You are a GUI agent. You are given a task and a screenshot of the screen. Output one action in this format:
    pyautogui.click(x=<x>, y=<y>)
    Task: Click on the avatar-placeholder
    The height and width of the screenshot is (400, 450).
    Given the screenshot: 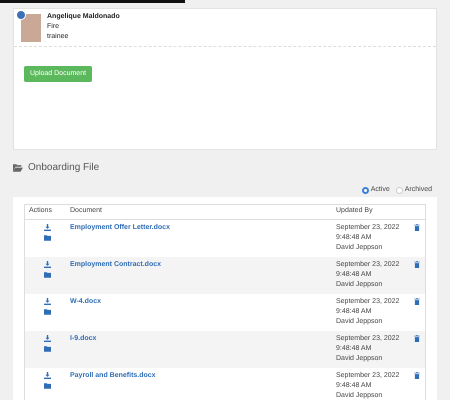 What is the action you would take?
    pyautogui.click(x=31, y=28)
    